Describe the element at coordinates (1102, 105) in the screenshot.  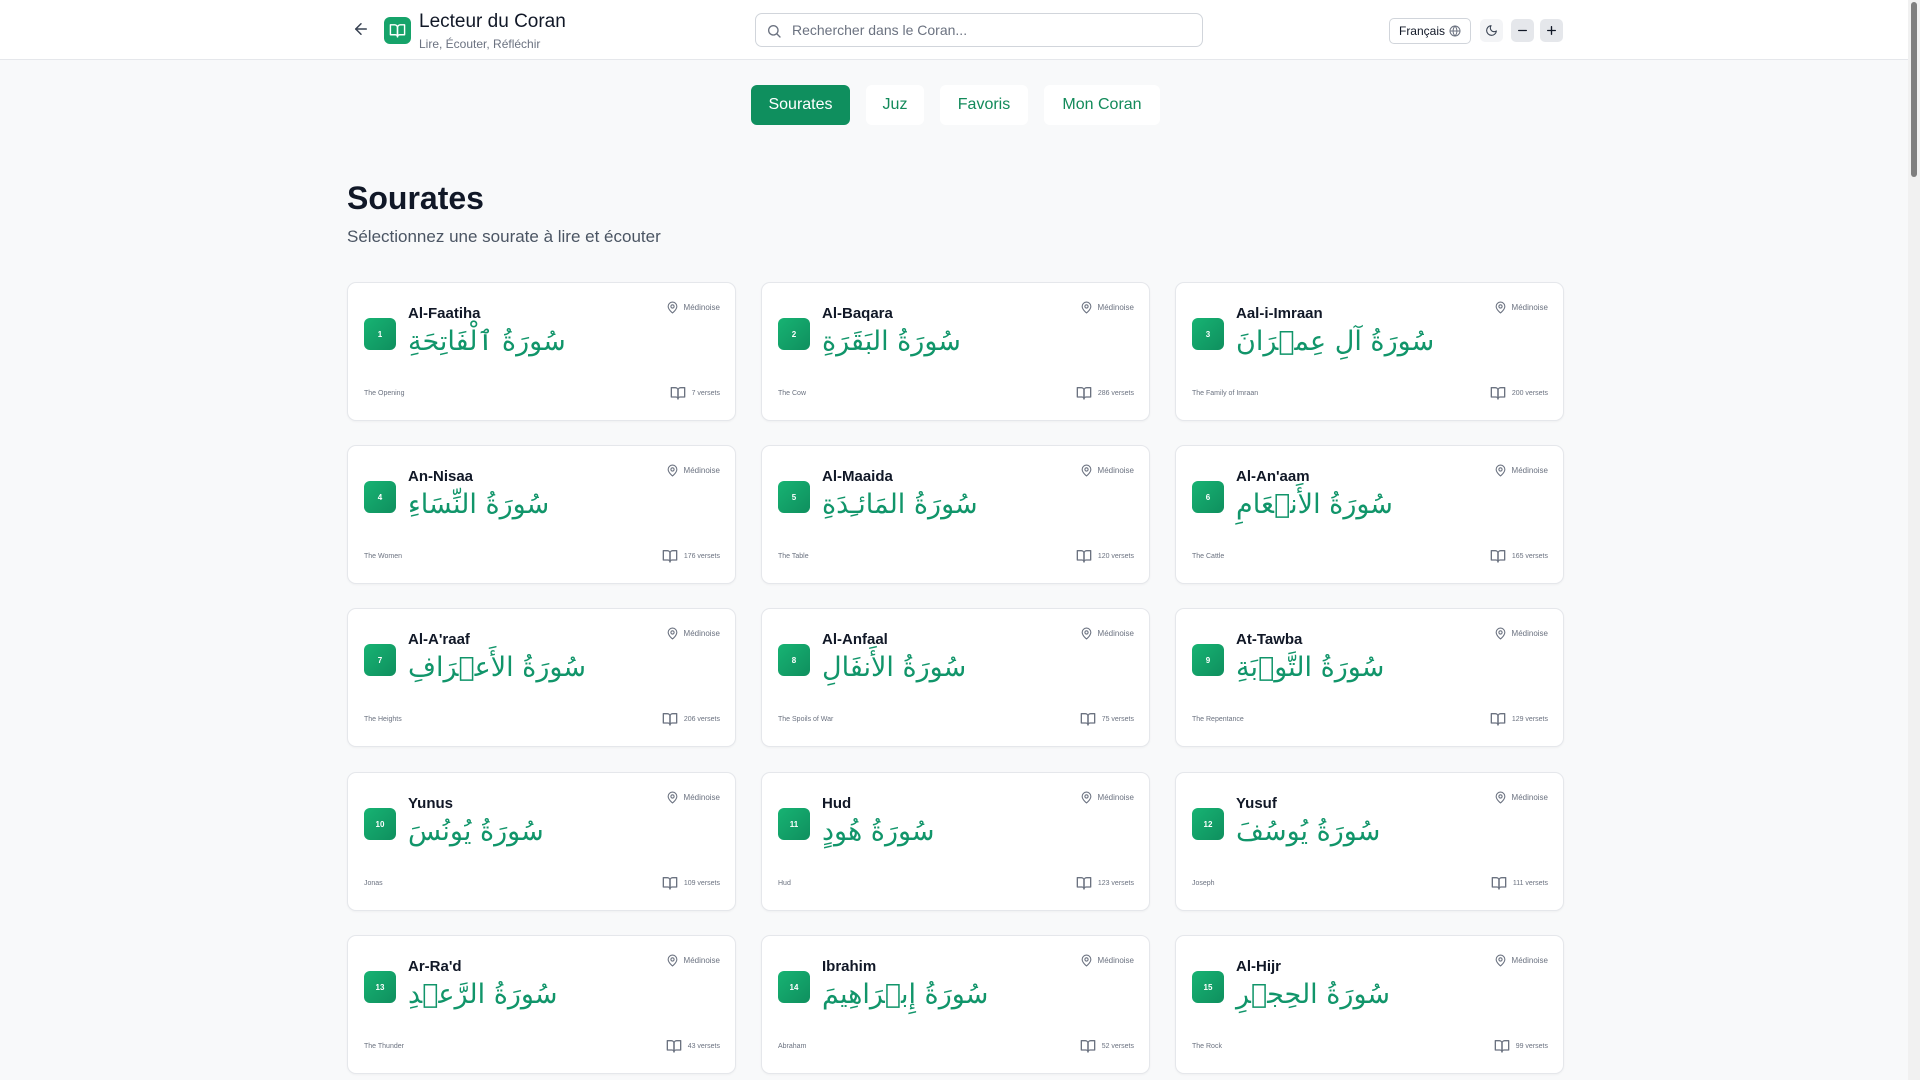
I see `tab-mon-coran: Mon Coran` at that location.